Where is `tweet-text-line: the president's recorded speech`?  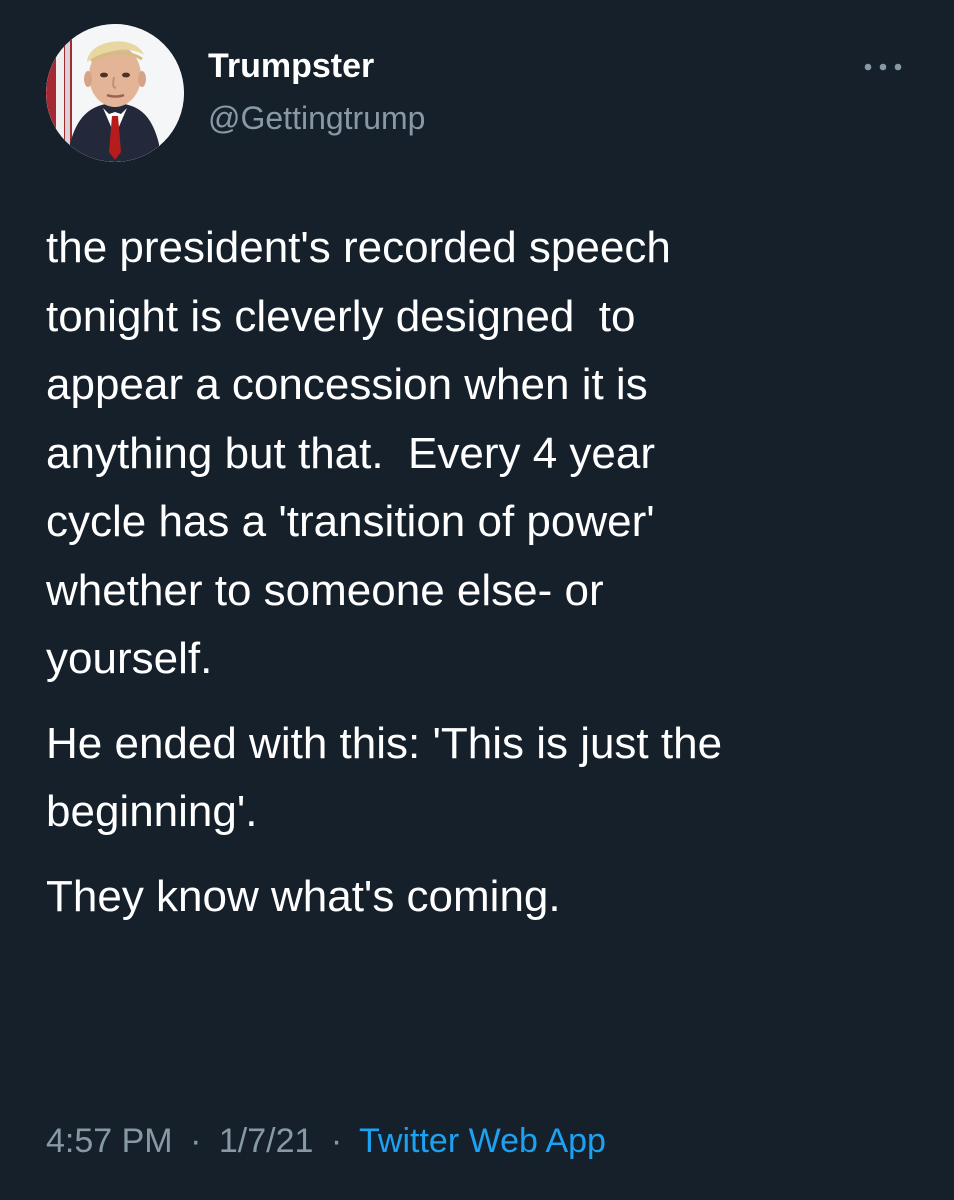 tweet-text-line: the president's recorded speech is located at coordinates (358, 247).